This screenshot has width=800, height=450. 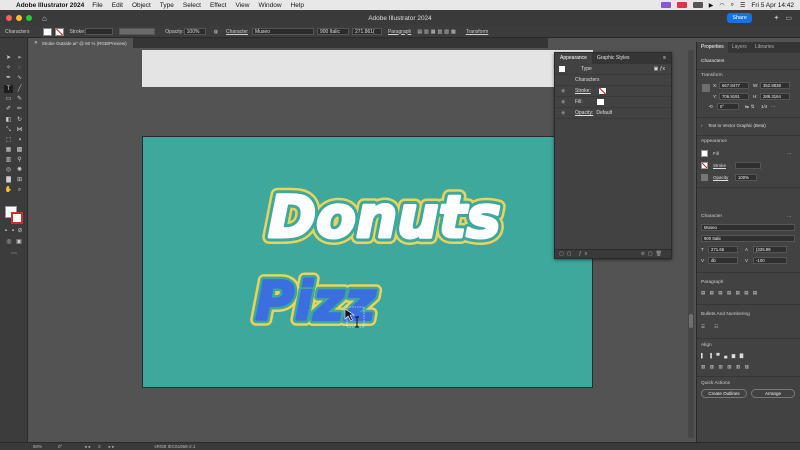 What do you see at coordinates (727, 367) in the screenshot?
I see `distribute-icons: ▥▥▥▥▥▥` at bounding box center [727, 367].